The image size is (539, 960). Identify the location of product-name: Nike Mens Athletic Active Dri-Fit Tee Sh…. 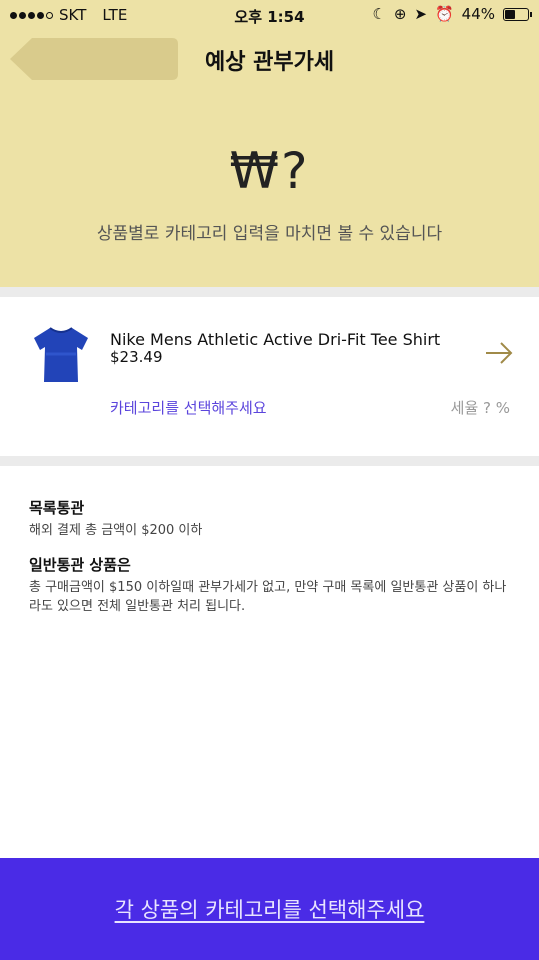
(275, 339).